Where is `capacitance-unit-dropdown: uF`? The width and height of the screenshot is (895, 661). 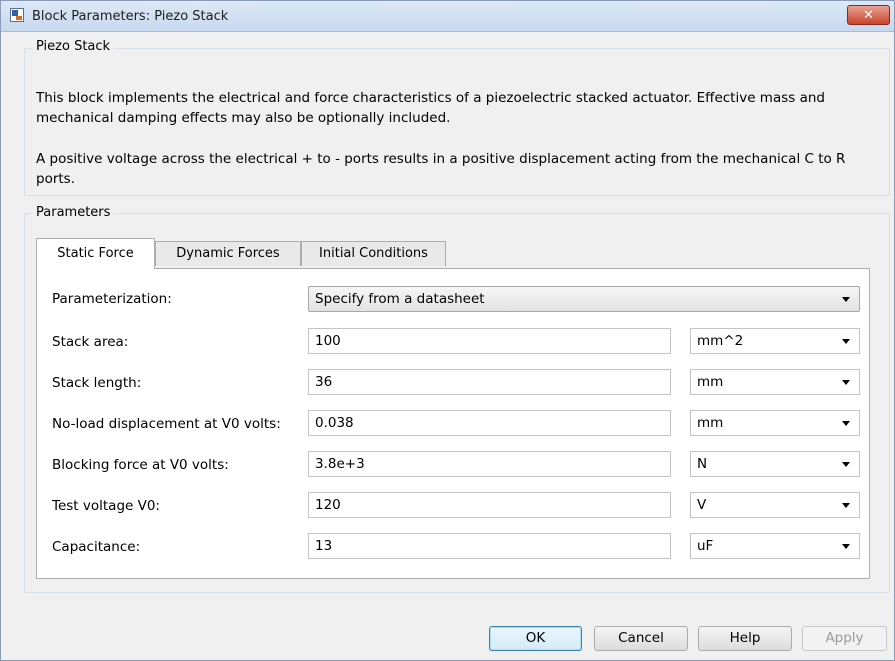 capacitance-unit-dropdown: uF is located at coordinates (775, 546).